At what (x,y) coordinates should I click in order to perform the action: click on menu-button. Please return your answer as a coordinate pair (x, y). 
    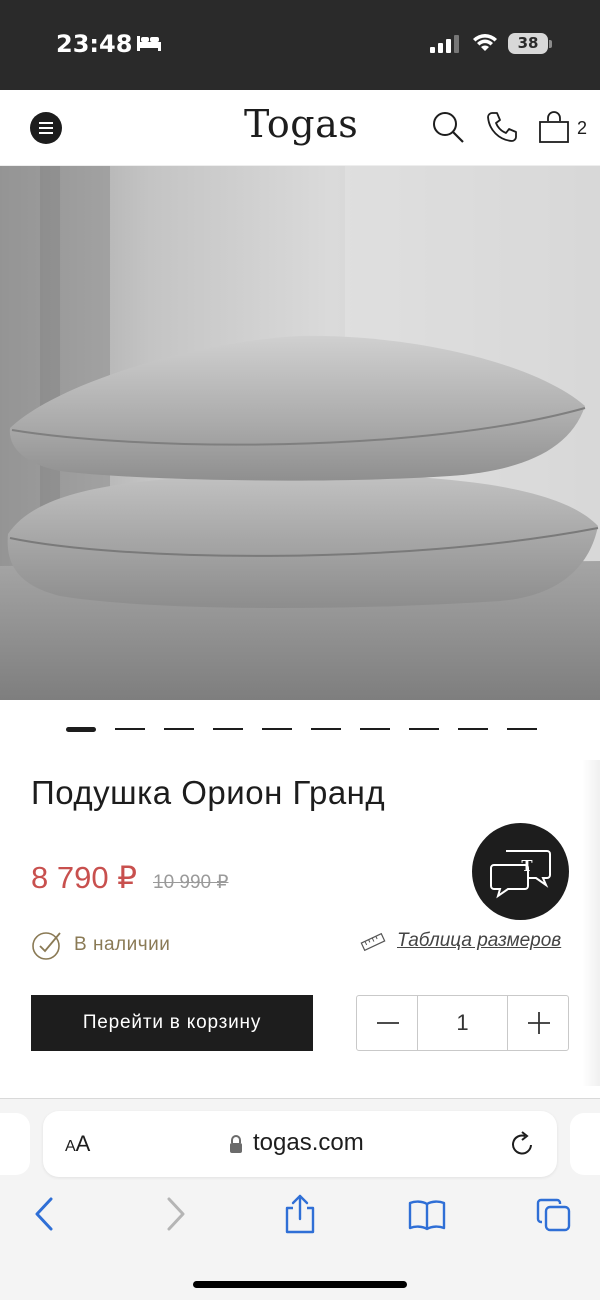
    Looking at the image, I should click on (46, 128).